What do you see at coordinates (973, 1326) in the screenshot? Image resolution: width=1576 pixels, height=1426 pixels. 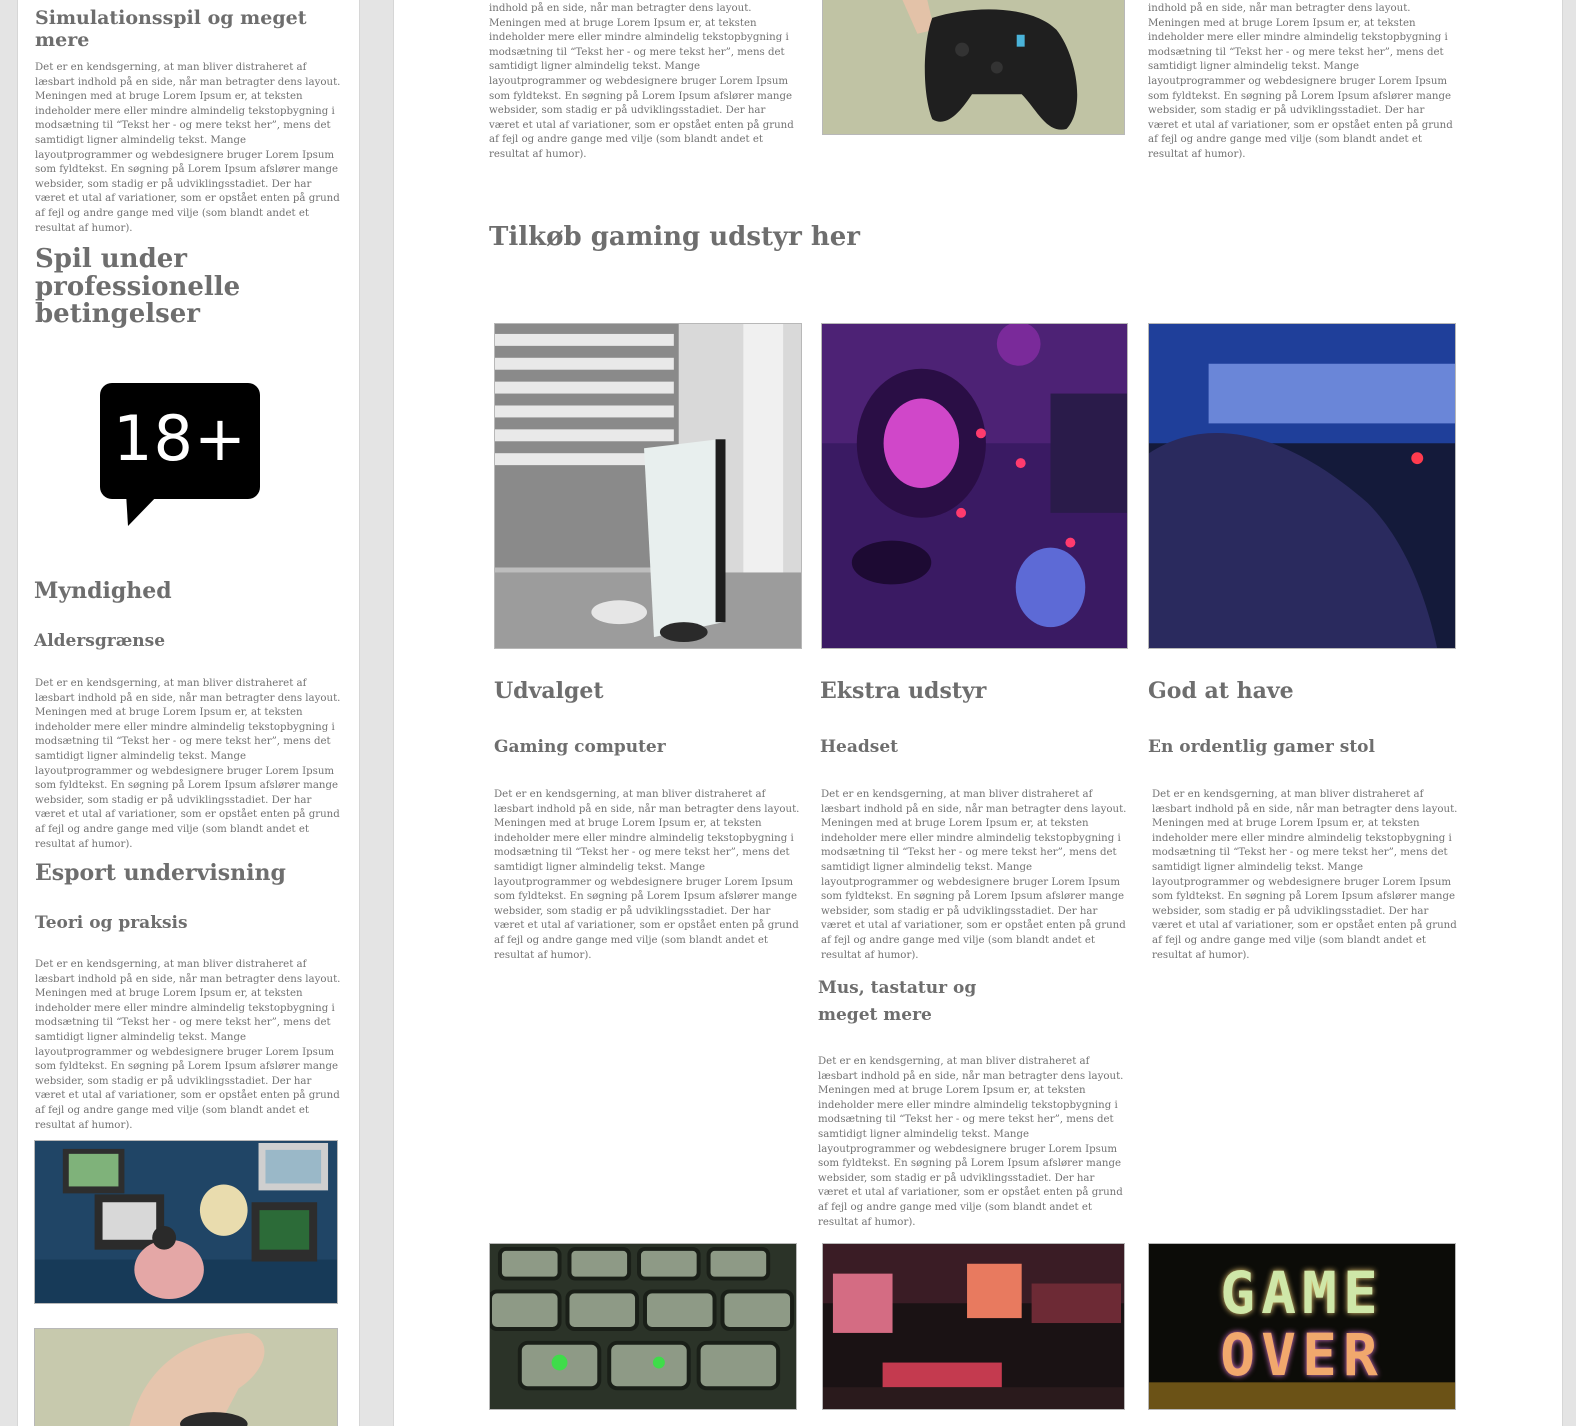 I see `gaming-cafe-image` at bounding box center [973, 1326].